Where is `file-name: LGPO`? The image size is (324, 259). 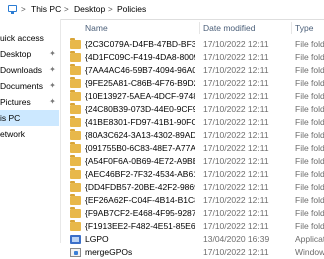 file-name: LGPO is located at coordinates (97, 239).